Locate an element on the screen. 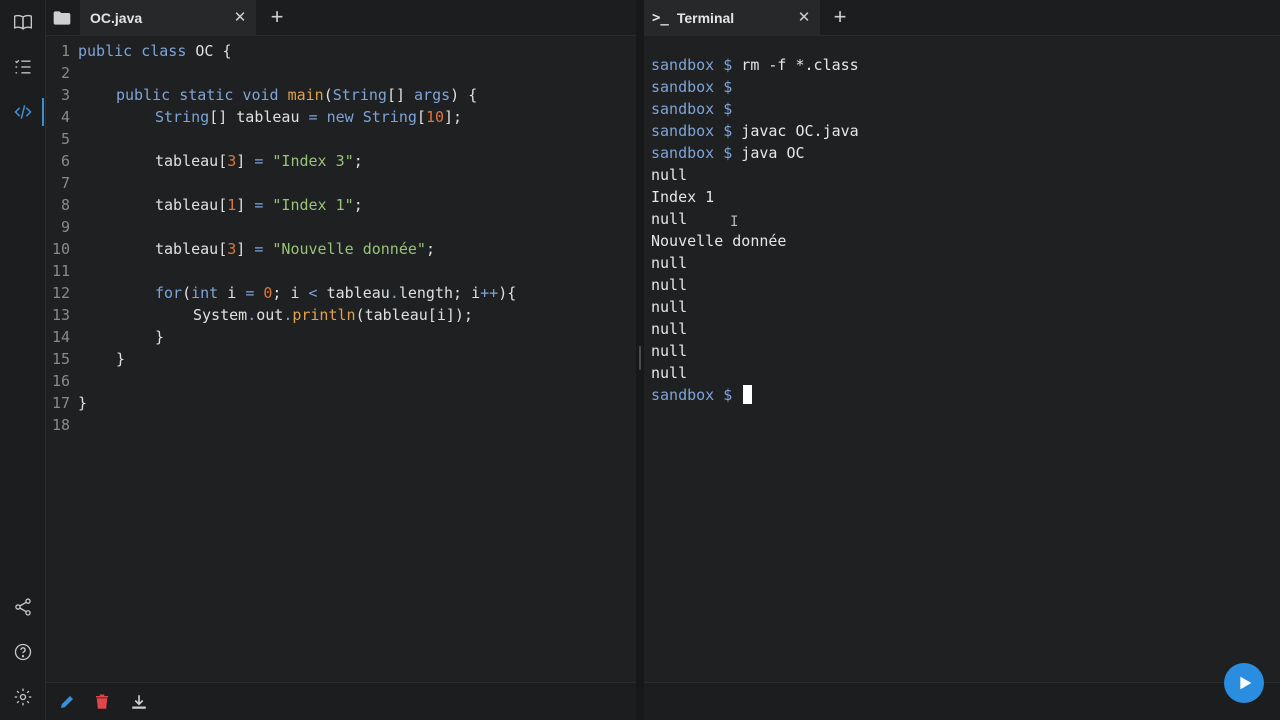 This screenshot has height=720, width=1280. code-line: 15} is located at coordinates (341, 359).